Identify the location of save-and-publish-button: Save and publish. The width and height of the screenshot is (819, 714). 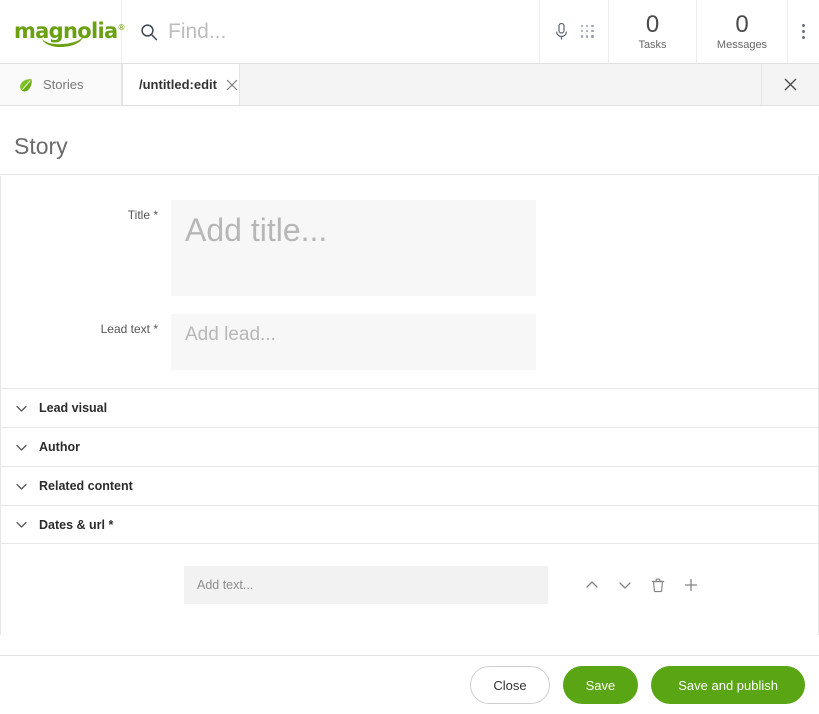
(728, 685).